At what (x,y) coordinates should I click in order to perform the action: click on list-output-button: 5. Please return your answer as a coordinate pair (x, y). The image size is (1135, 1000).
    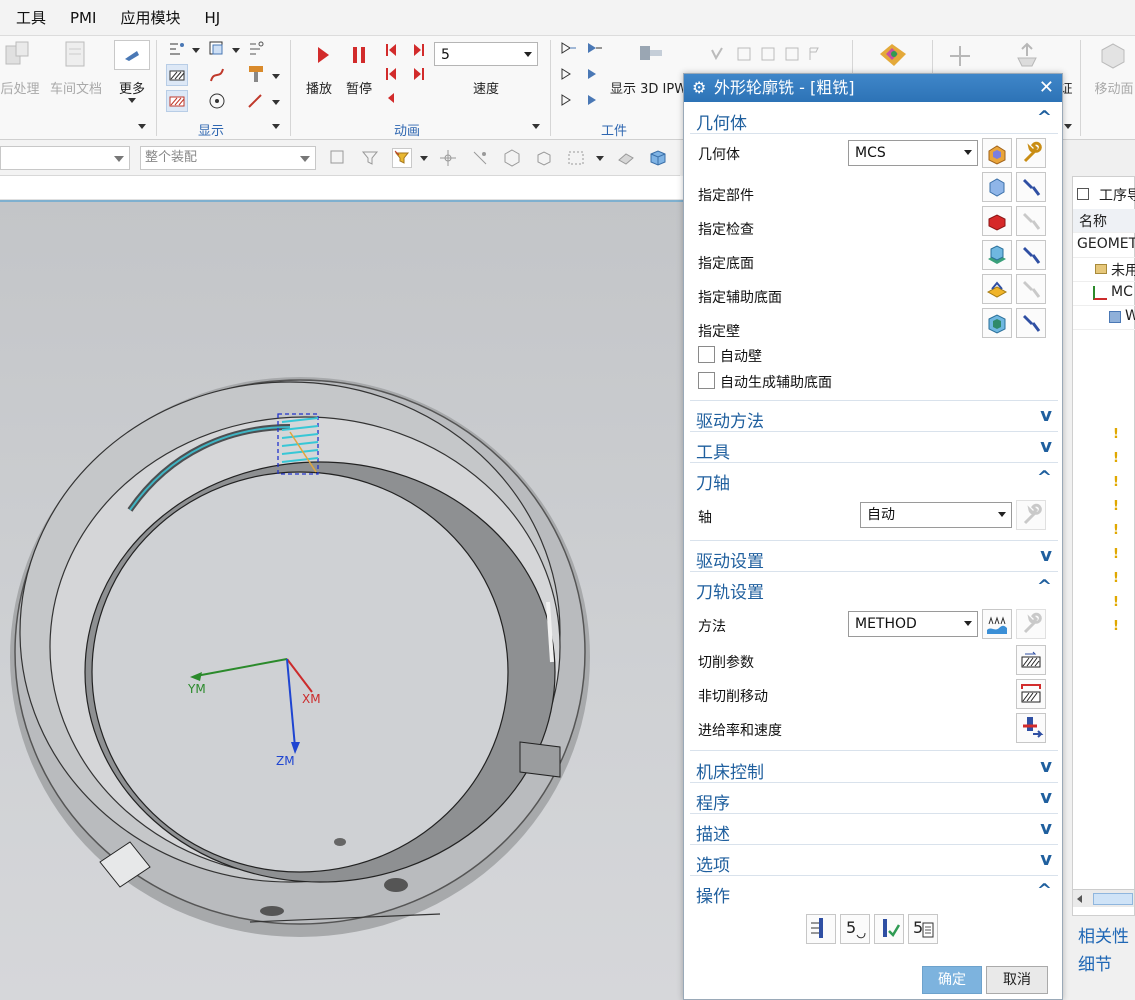
    Looking at the image, I should click on (923, 929).